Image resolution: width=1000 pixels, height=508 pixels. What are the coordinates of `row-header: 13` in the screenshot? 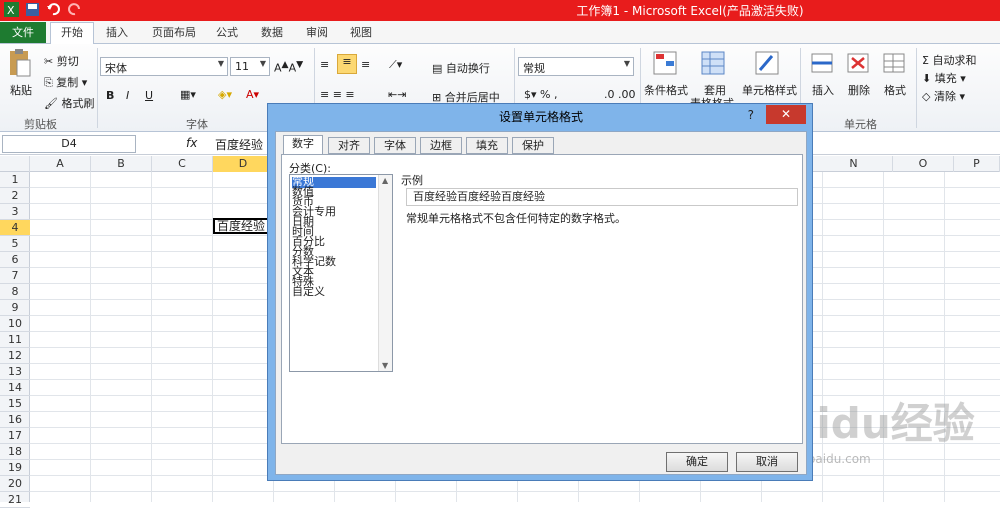 It's located at (15, 372).